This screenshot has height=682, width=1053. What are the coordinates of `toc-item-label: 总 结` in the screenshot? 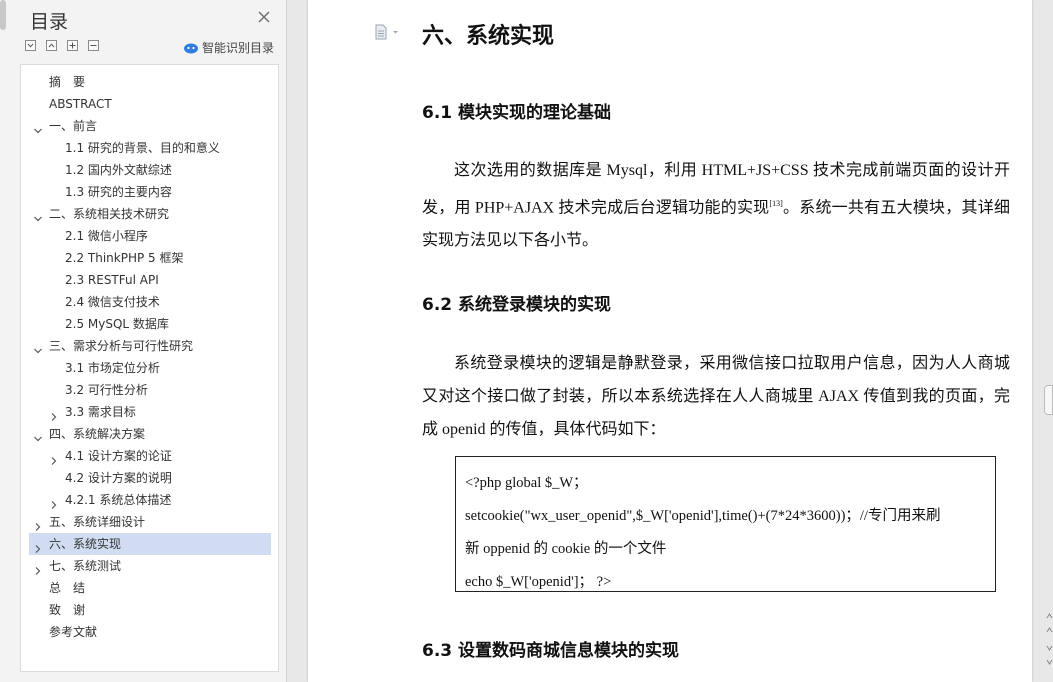 It's located at (67, 588).